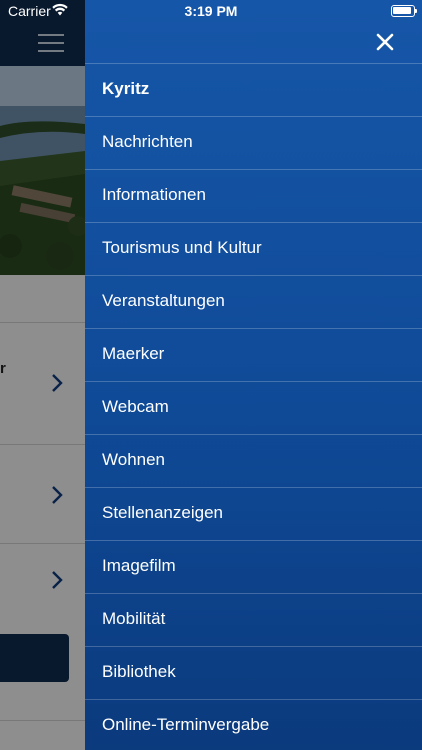 The height and width of the screenshot is (750, 422). Describe the element at coordinates (253, 354) in the screenshot. I see `menu-item-maerker: Maerker` at that location.